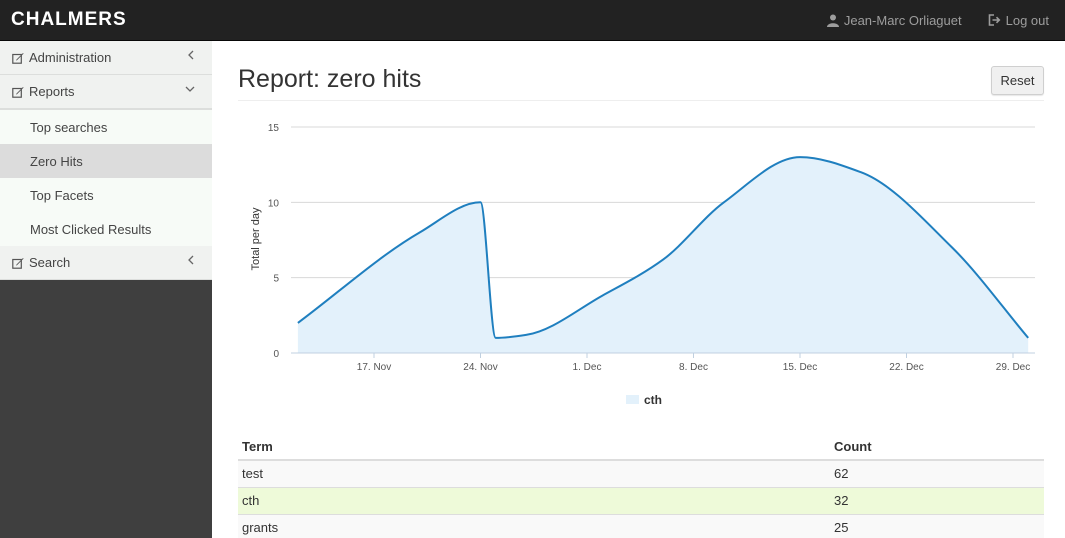 The width and height of the screenshot is (1065, 538). I want to click on column-header-count: Count, so click(937, 447).